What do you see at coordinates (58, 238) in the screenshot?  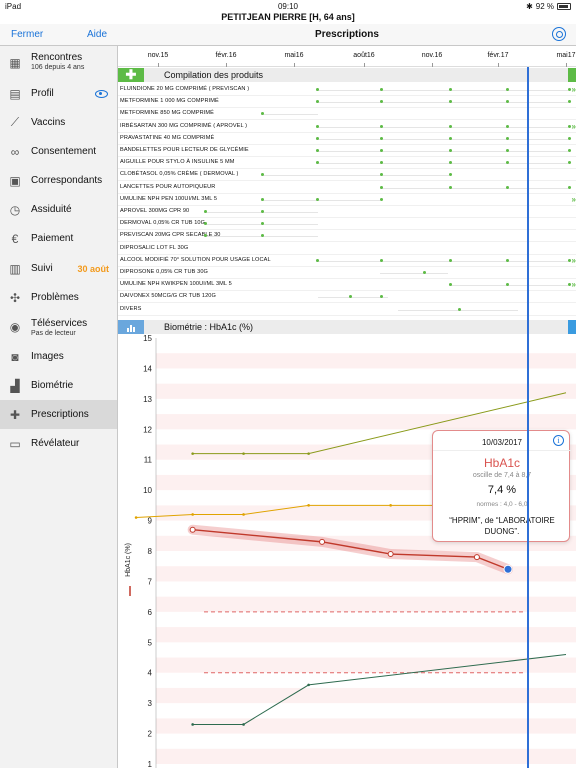 I see `sidebar-item-6: € Paiement` at bounding box center [58, 238].